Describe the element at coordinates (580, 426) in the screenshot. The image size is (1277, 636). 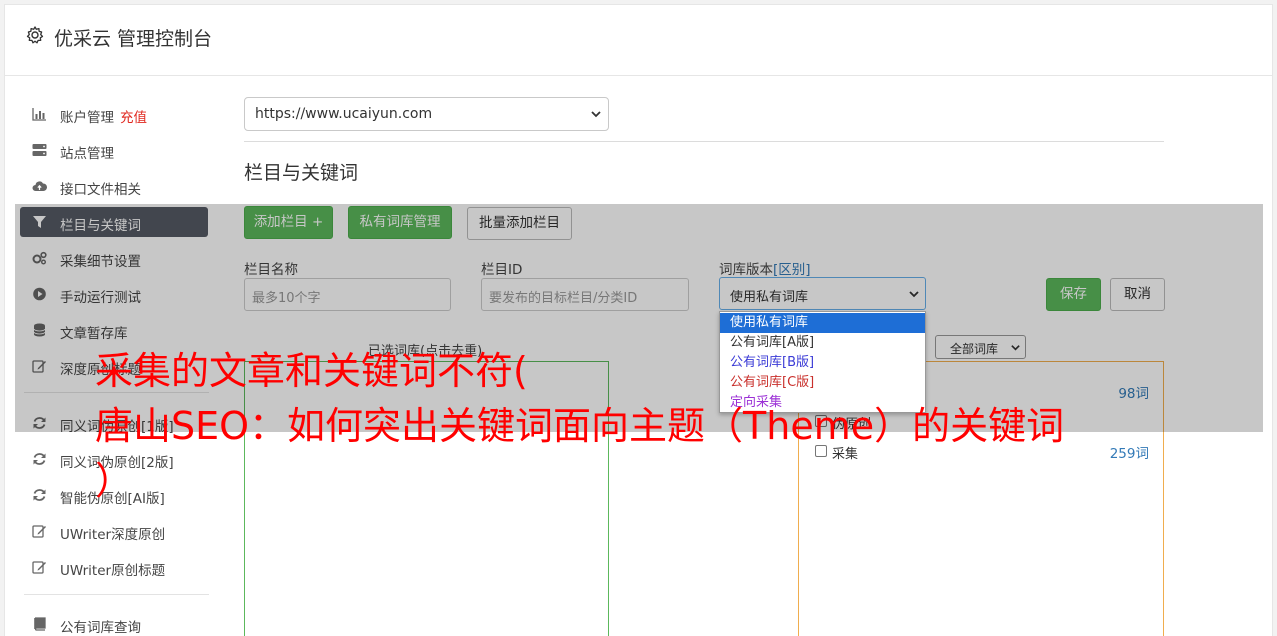
I see `headline-line-2: 唐山SEO：如何突出关键词面向主题（Theme）的关键词` at that location.